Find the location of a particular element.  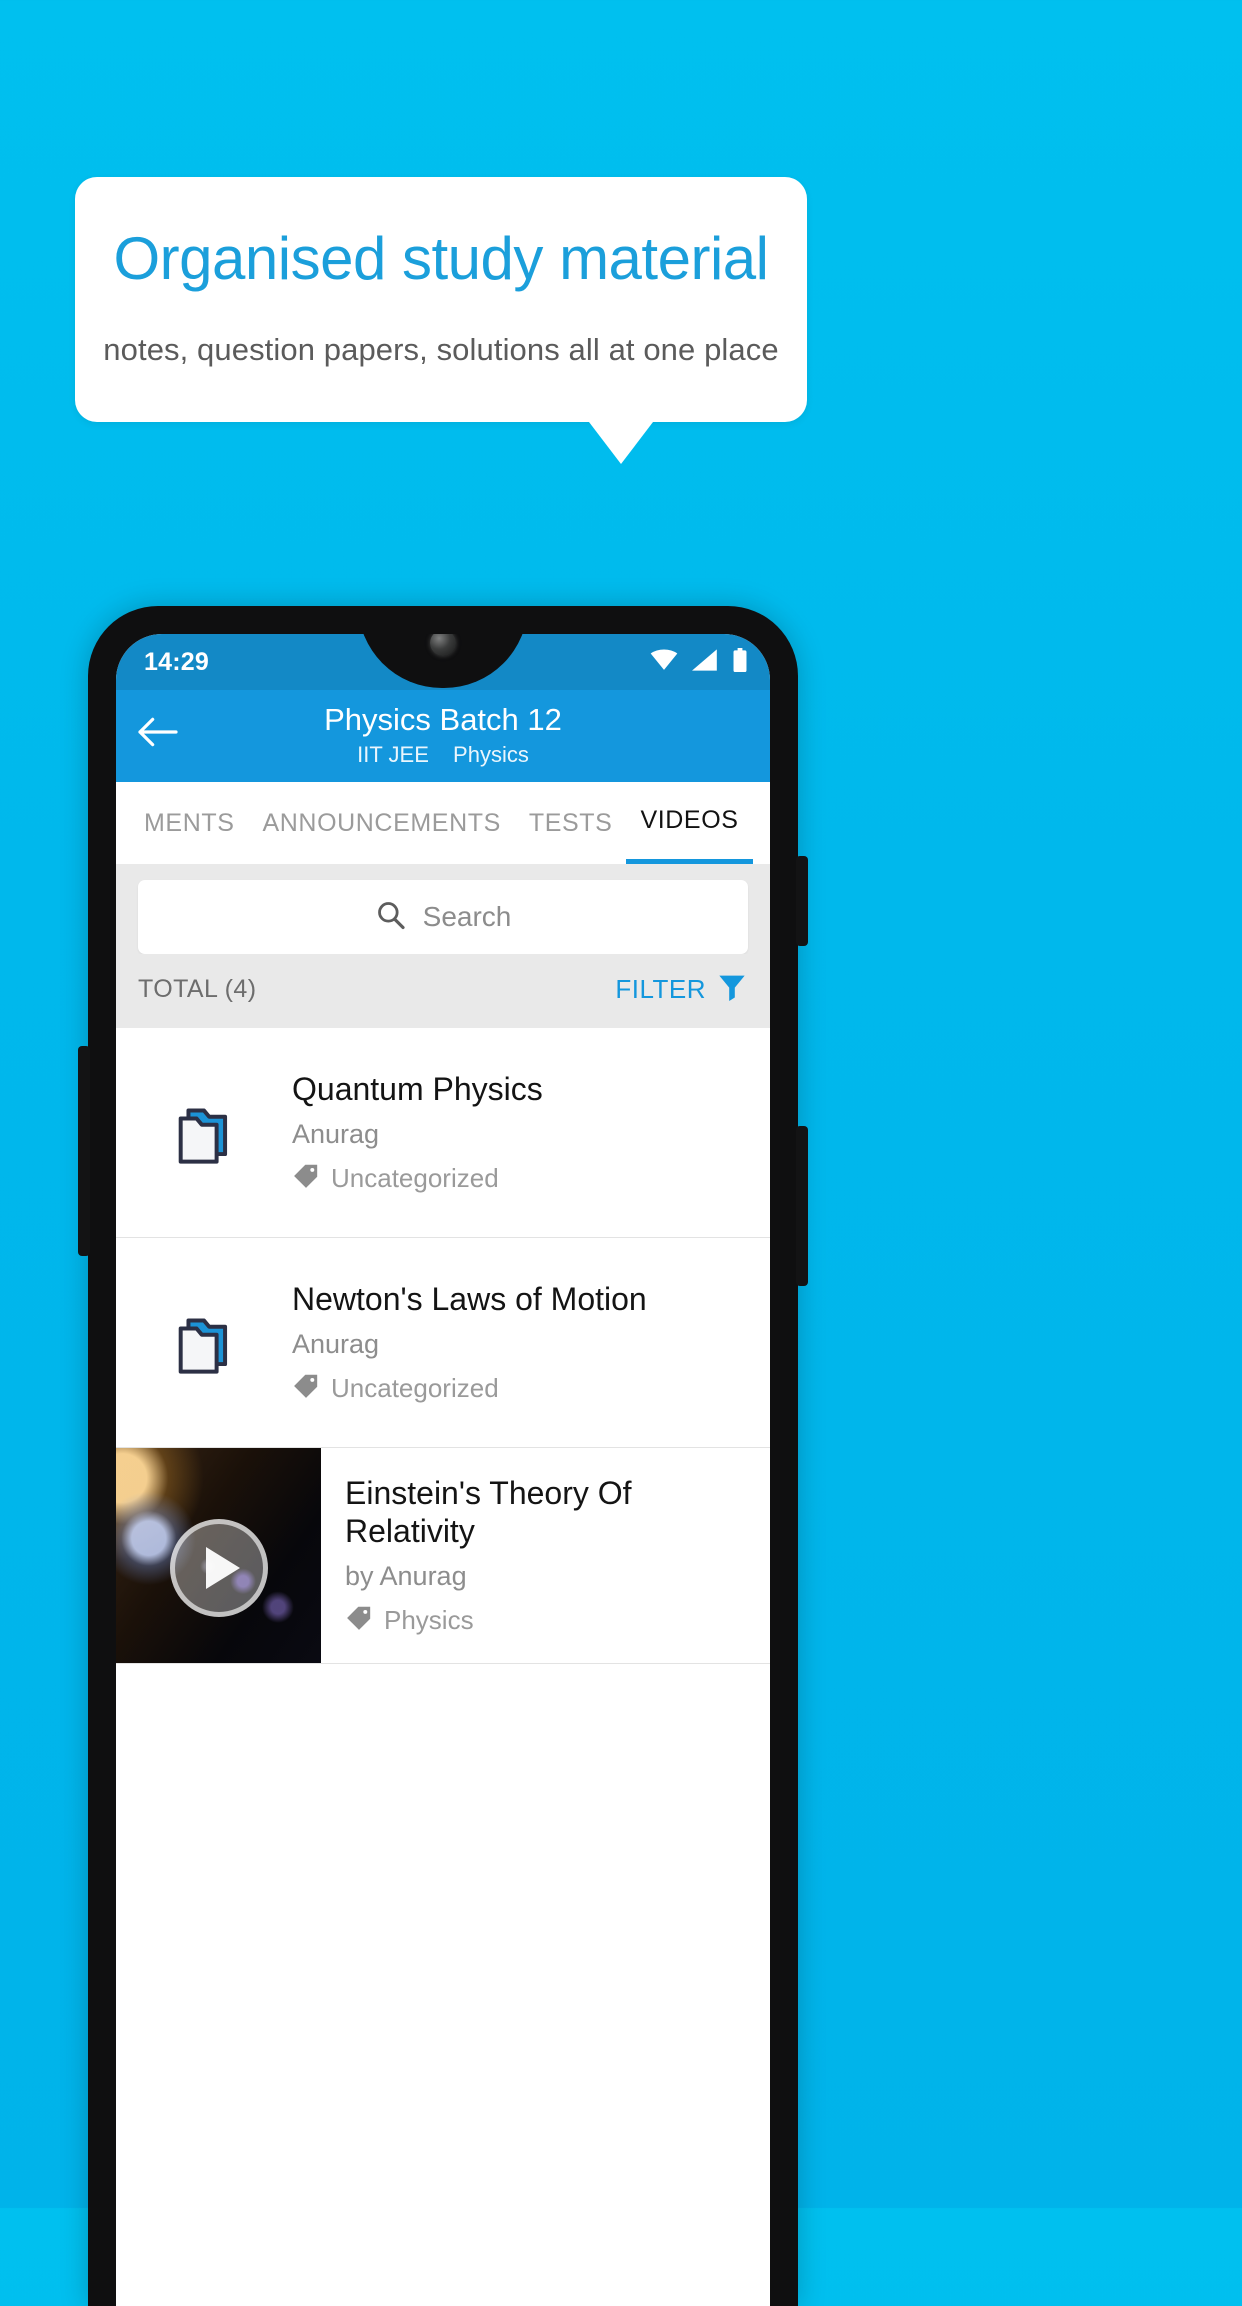

filter-button: FILTER is located at coordinates (681, 989).